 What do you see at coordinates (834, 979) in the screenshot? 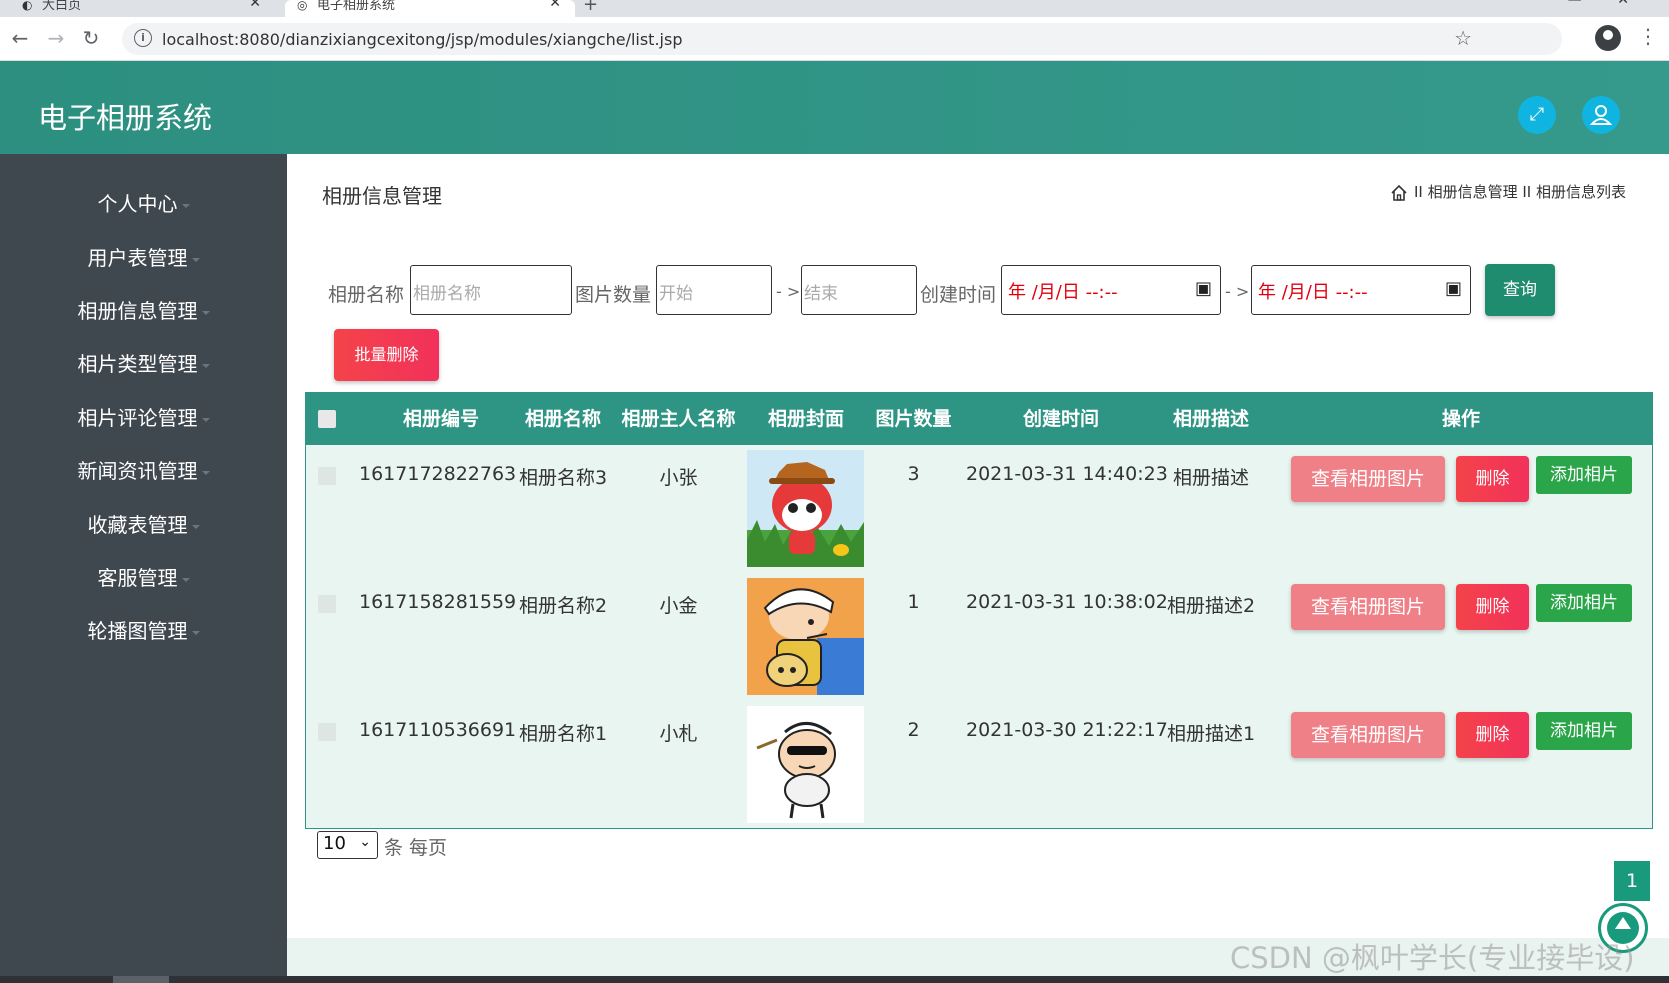
I see `horizontal-scrollbar` at bounding box center [834, 979].